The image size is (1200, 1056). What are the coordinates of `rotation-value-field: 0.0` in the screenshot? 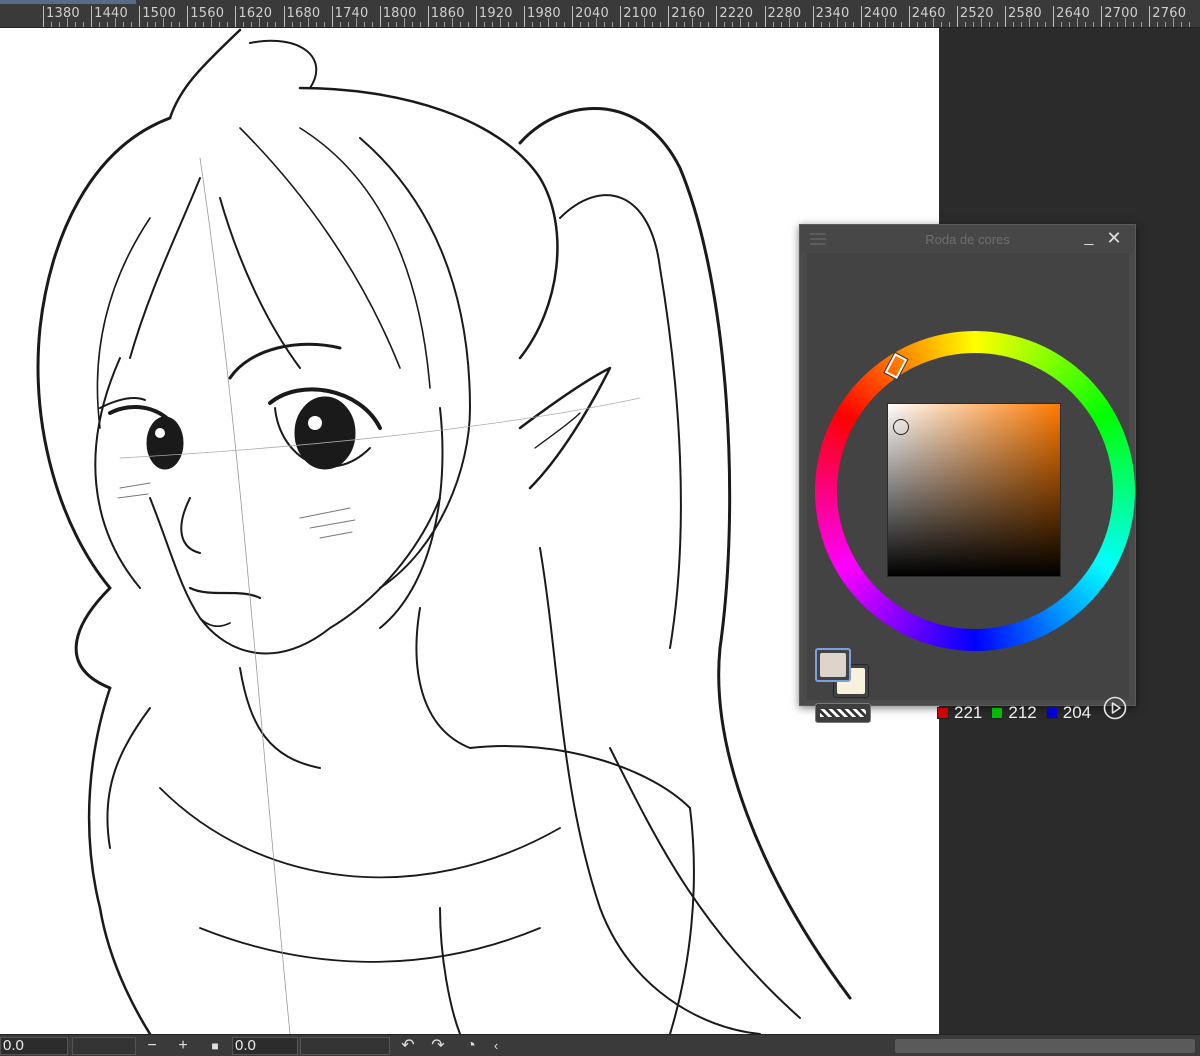 It's located at (265, 1046).